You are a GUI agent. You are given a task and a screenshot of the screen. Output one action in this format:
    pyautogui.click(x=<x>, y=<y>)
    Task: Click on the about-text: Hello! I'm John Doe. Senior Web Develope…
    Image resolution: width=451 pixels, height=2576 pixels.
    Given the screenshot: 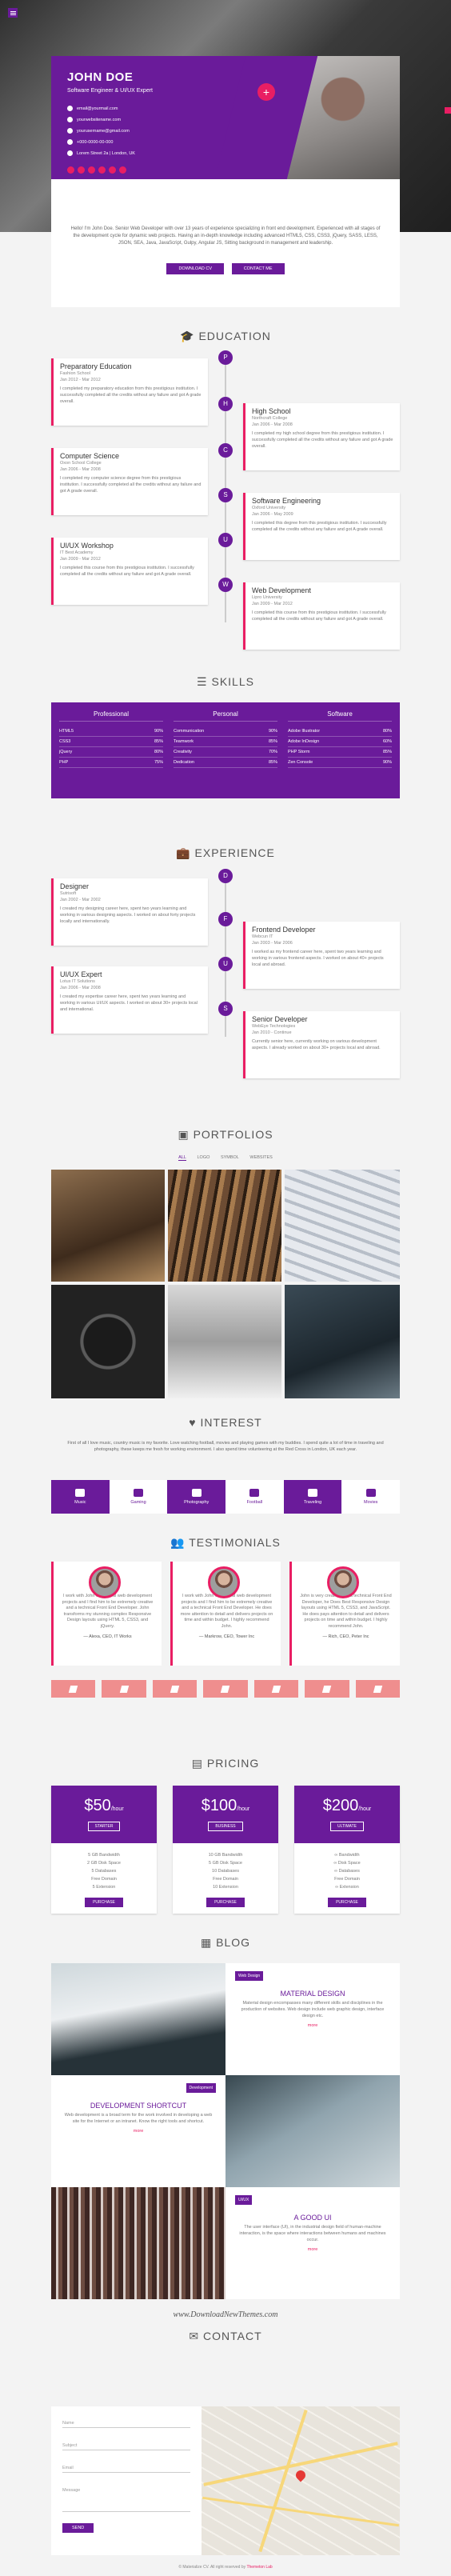 What is the action you would take?
    pyautogui.click(x=225, y=236)
    